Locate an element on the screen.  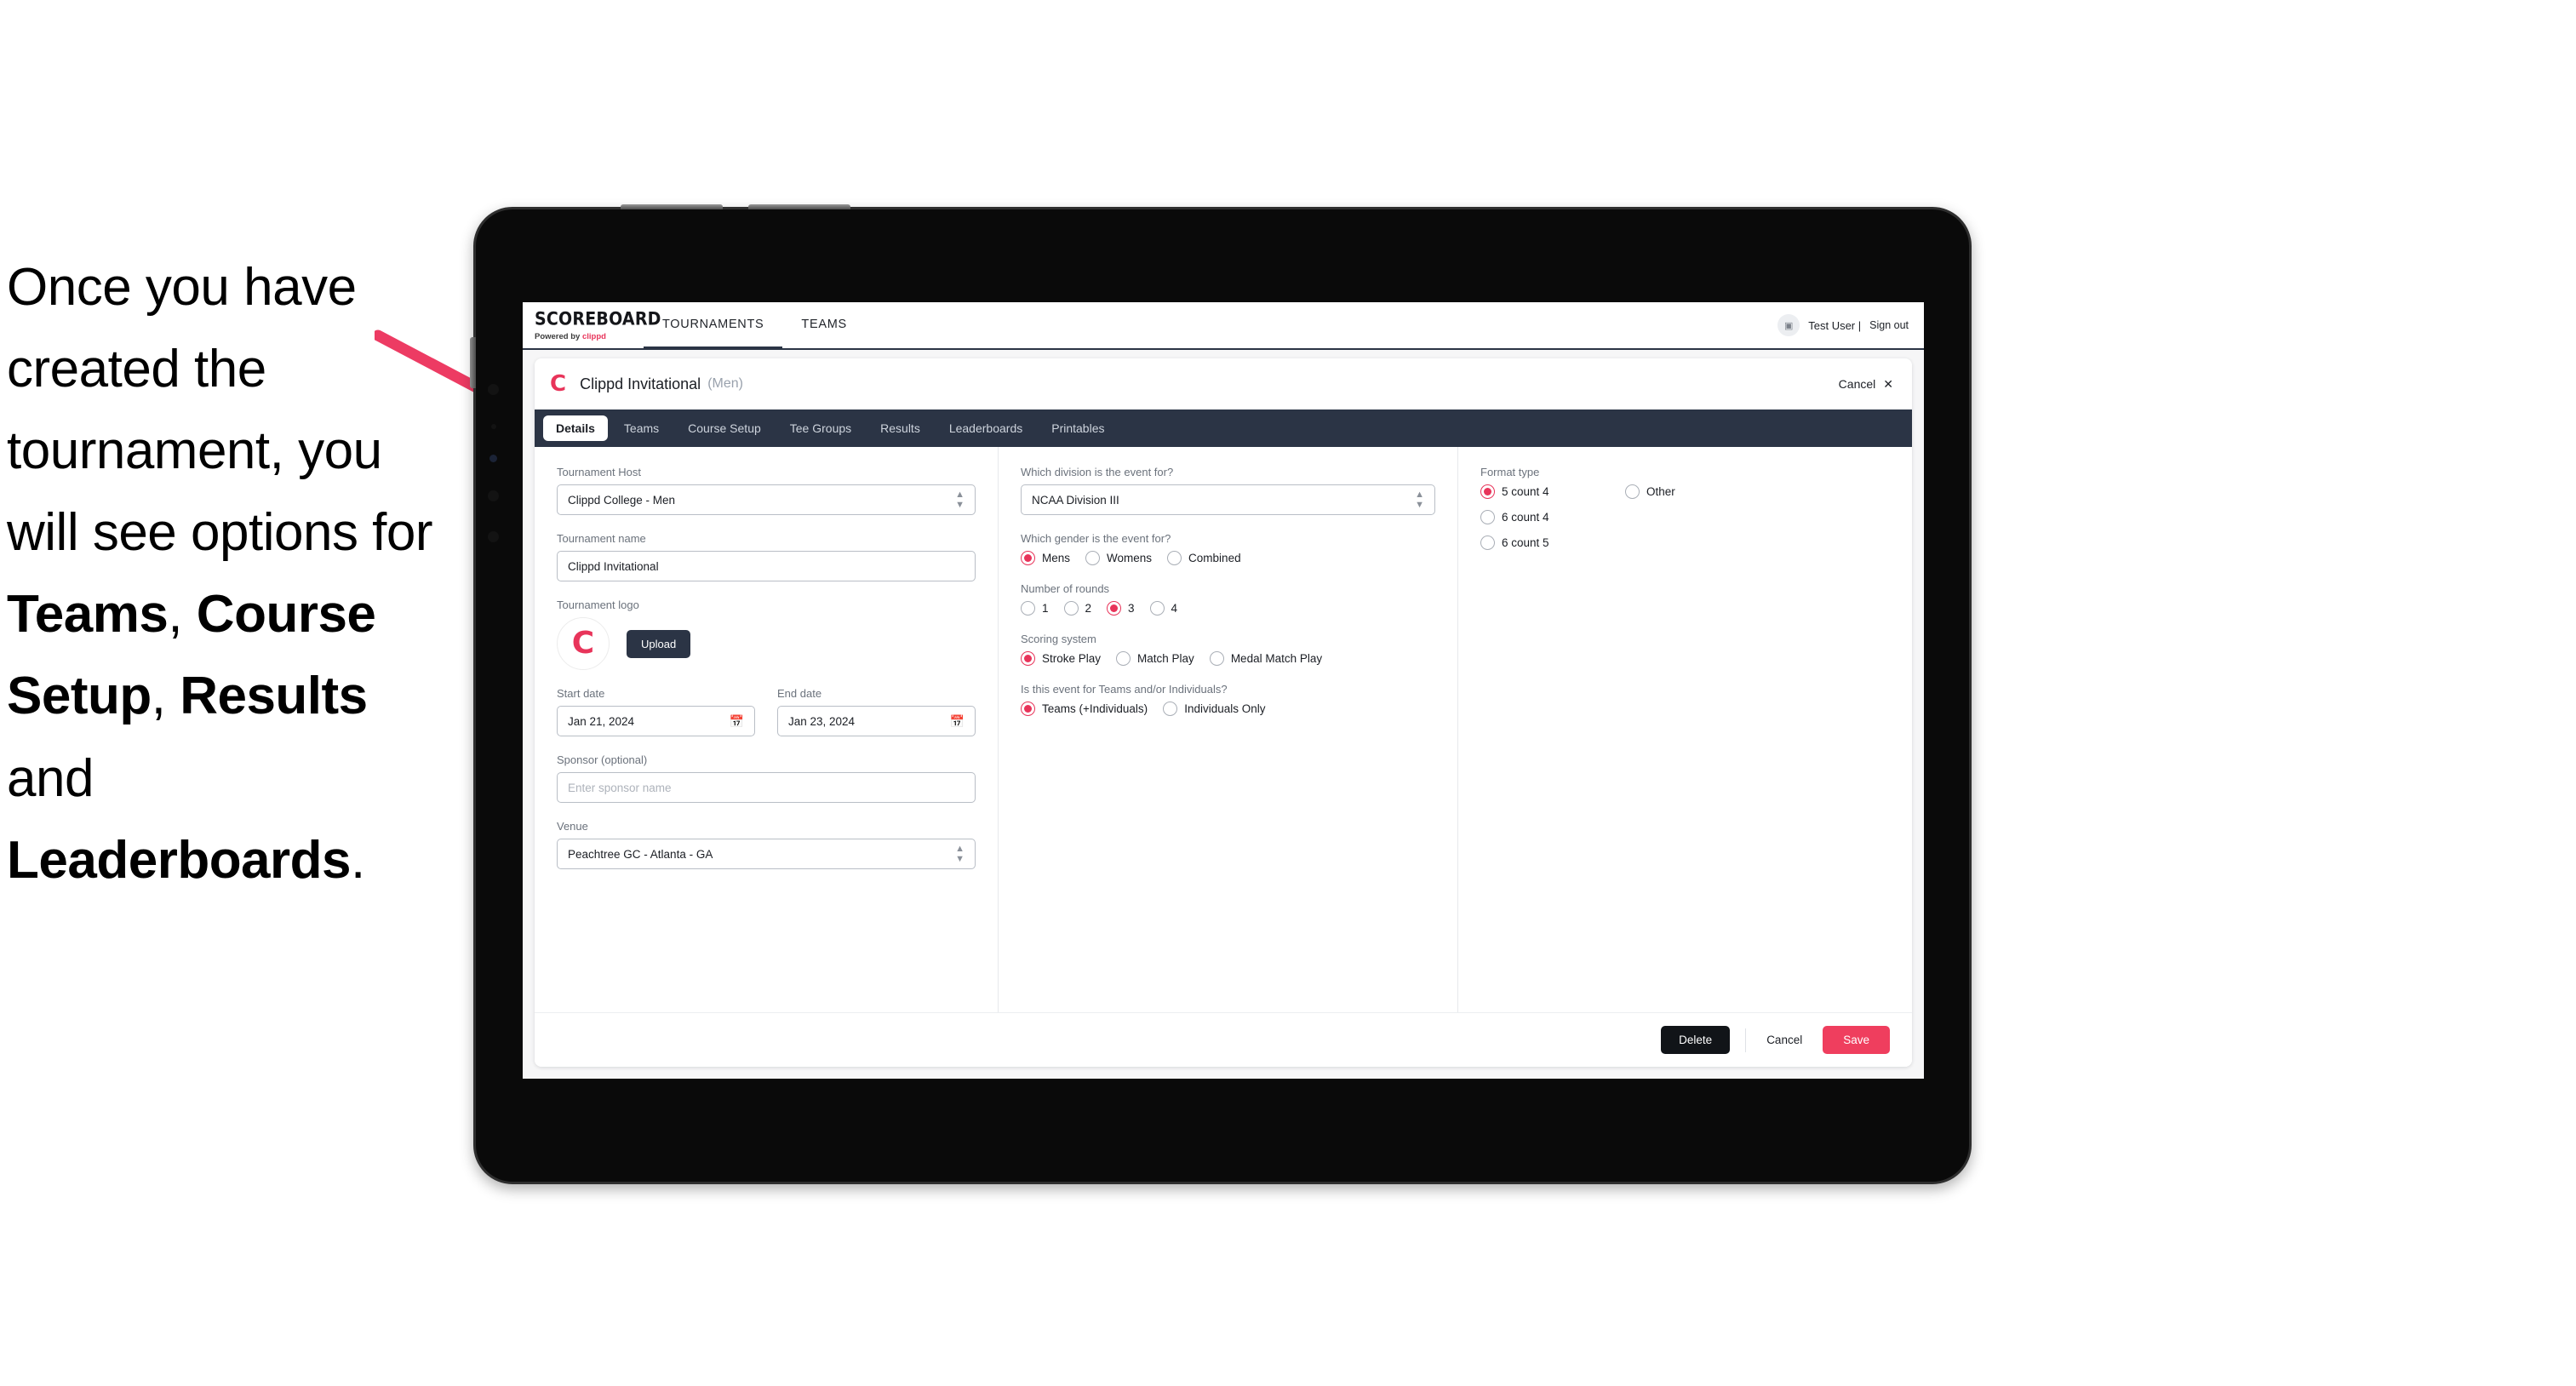
radio-scoring-stroke-play: Stroke Play is located at coordinates (1061, 658).